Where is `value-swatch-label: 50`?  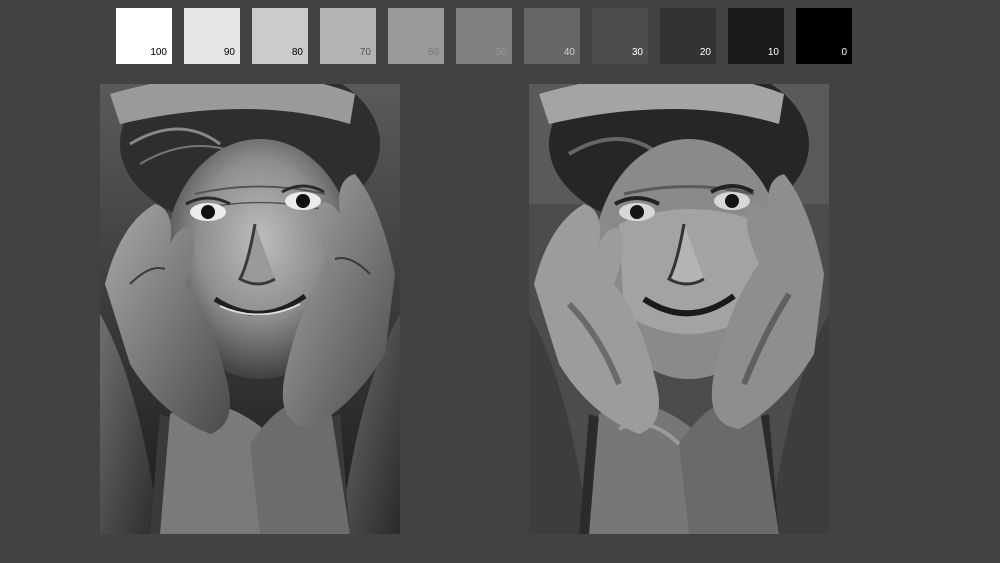 value-swatch-label: 50 is located at coordinates (501, 52).